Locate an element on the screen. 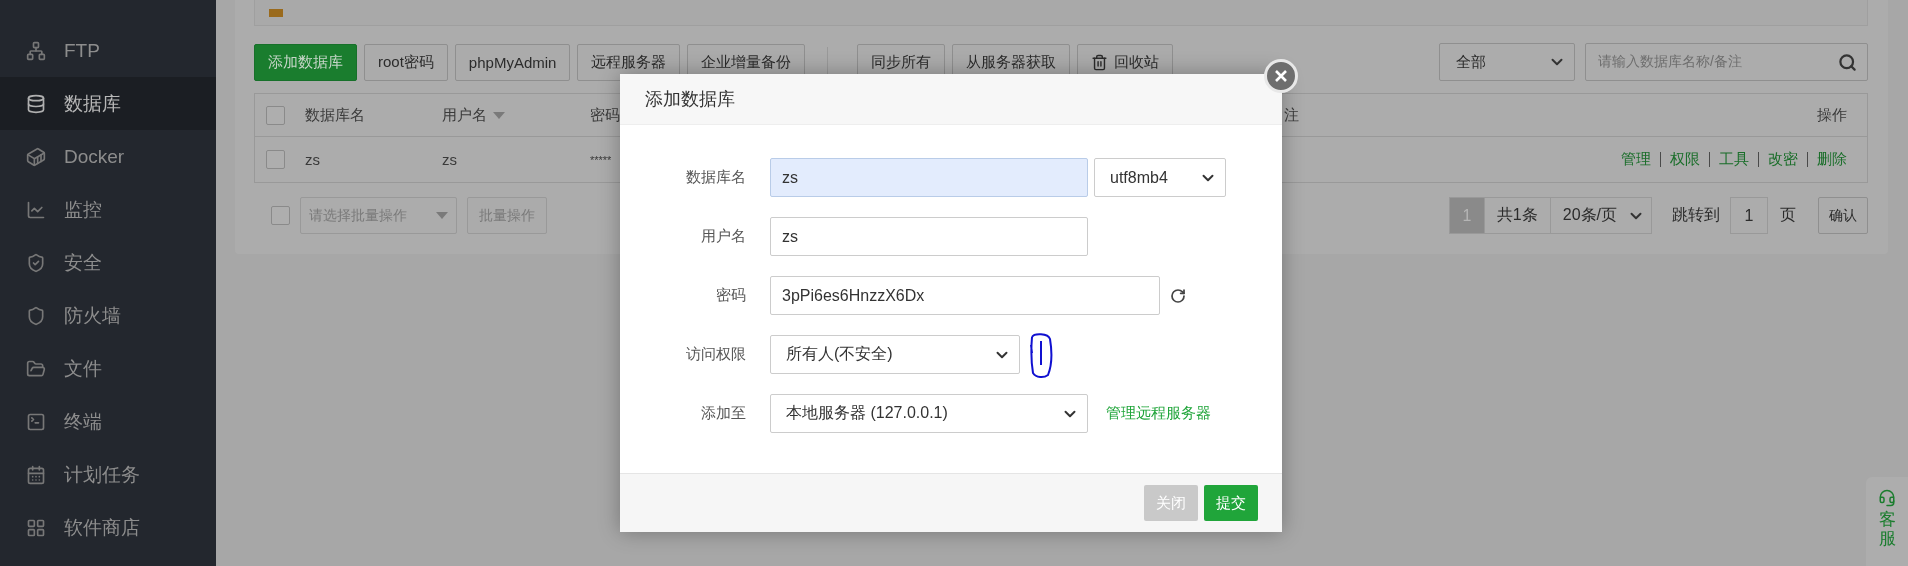  sidebar-item: 数据库 is located at coordinates (108, 103).